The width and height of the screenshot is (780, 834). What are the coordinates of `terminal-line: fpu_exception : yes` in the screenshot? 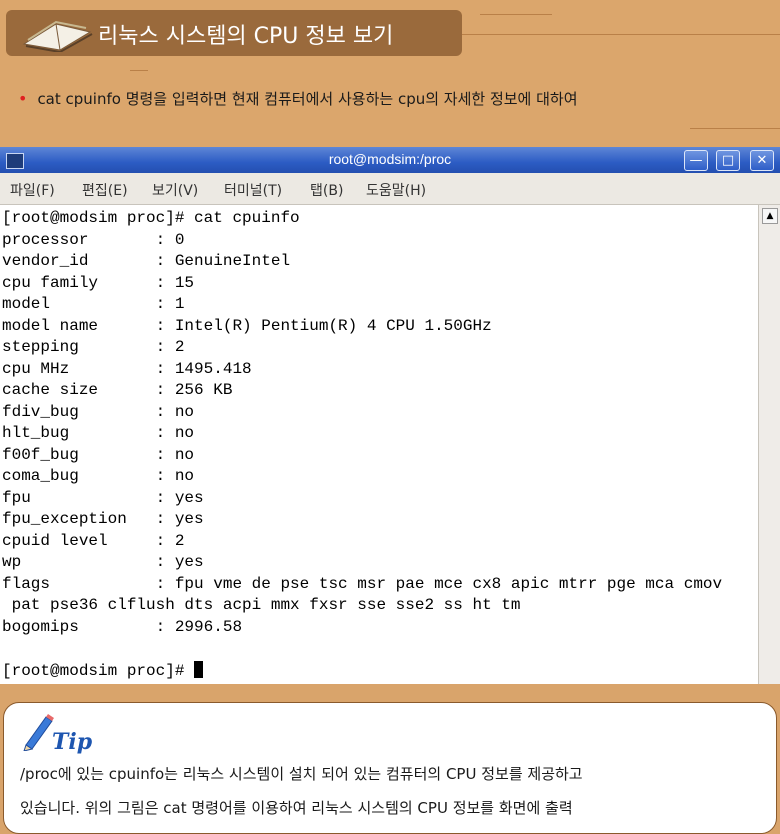 It's located at (103, 519).